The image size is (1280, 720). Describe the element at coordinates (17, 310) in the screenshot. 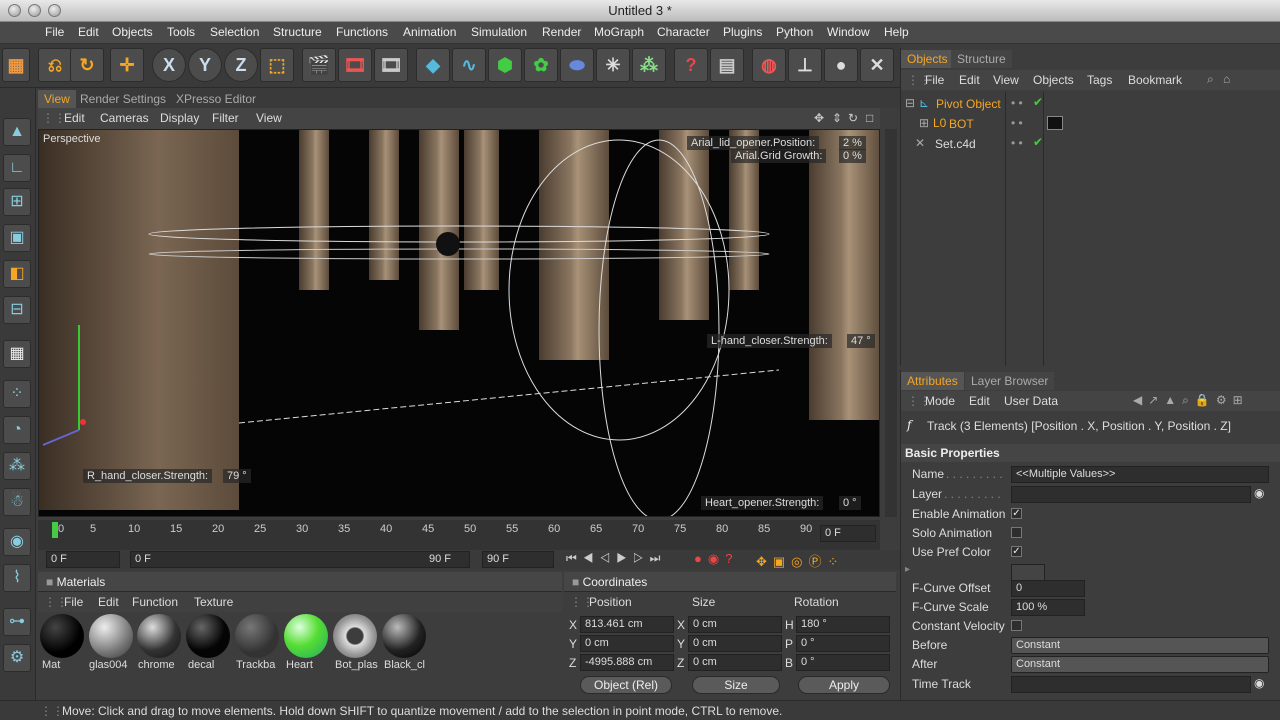

I see `uv-mode-icon: ⊟` at that location.